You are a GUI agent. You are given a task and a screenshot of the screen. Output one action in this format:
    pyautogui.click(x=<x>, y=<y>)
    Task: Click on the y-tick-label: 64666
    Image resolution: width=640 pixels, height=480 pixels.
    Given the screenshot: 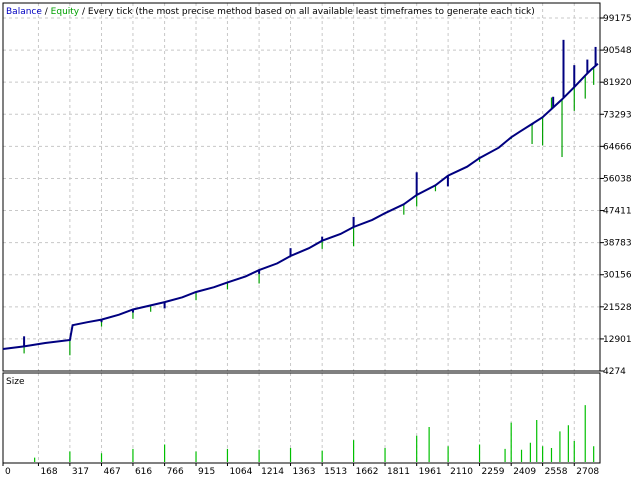 What is the action you would take?
    pyautogui.click(x=617, y=147)
    